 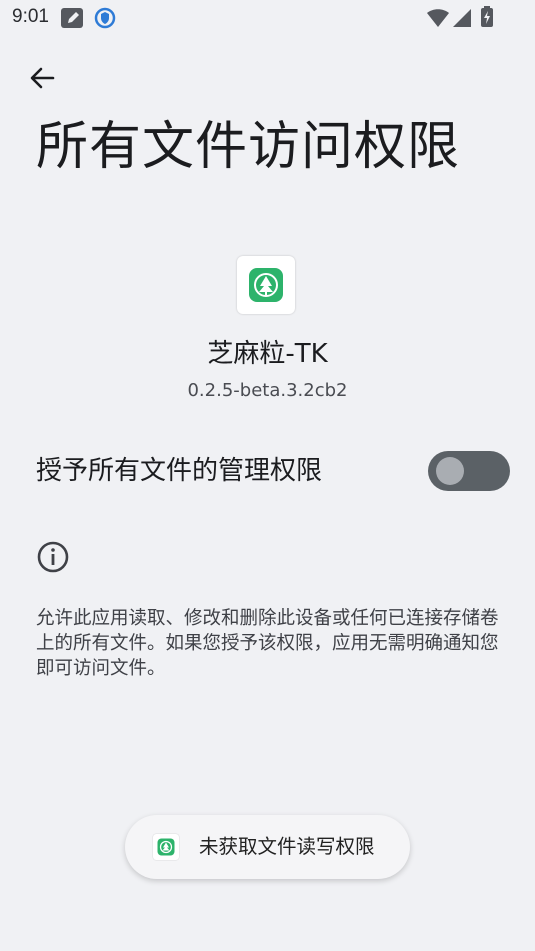 What do you see at coordinates (53, 557) in the screenshot?
I see `info-icon` at bounding box center [53, 557].